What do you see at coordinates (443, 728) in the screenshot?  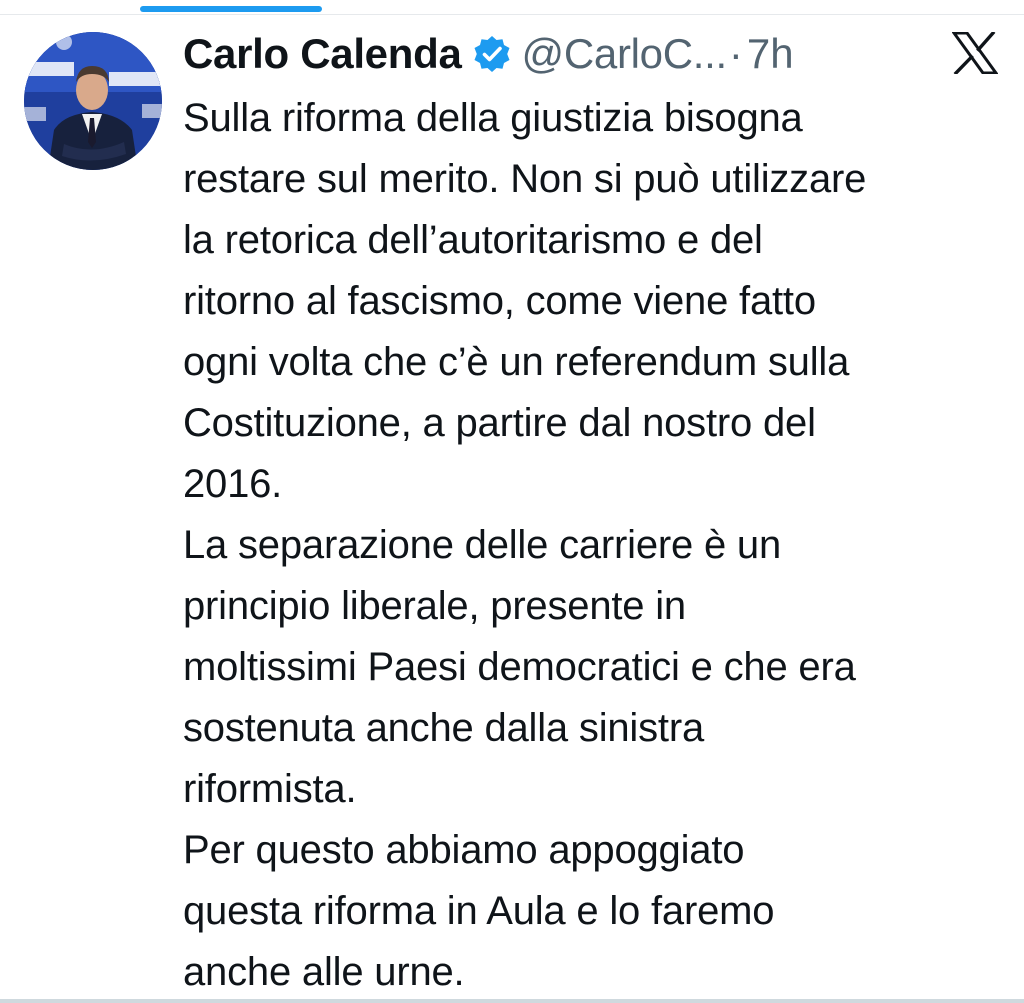 I see `tweet-text-line: sostenuta anche dalla sinistra` at bounding box center [443, 728].